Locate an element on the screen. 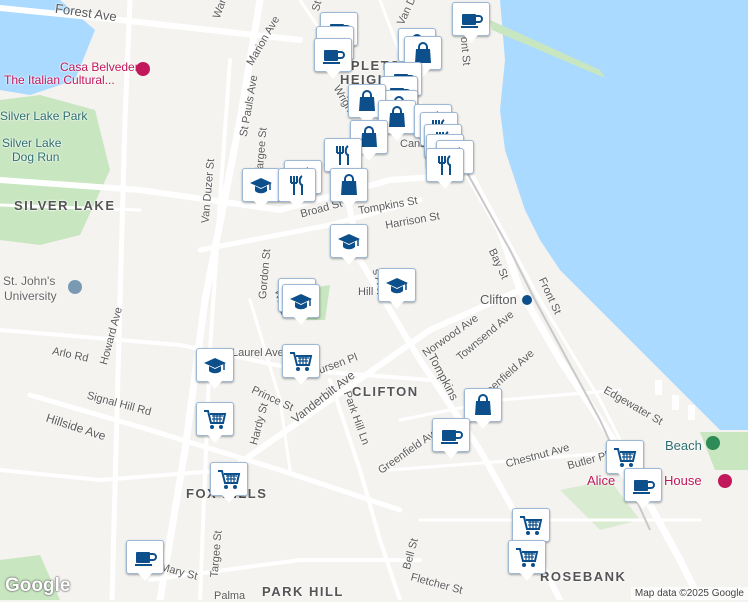 The width and height of the screenshot is (748, 602). label-rosebank: ROSEBANK is located at coordinates (583, 576).